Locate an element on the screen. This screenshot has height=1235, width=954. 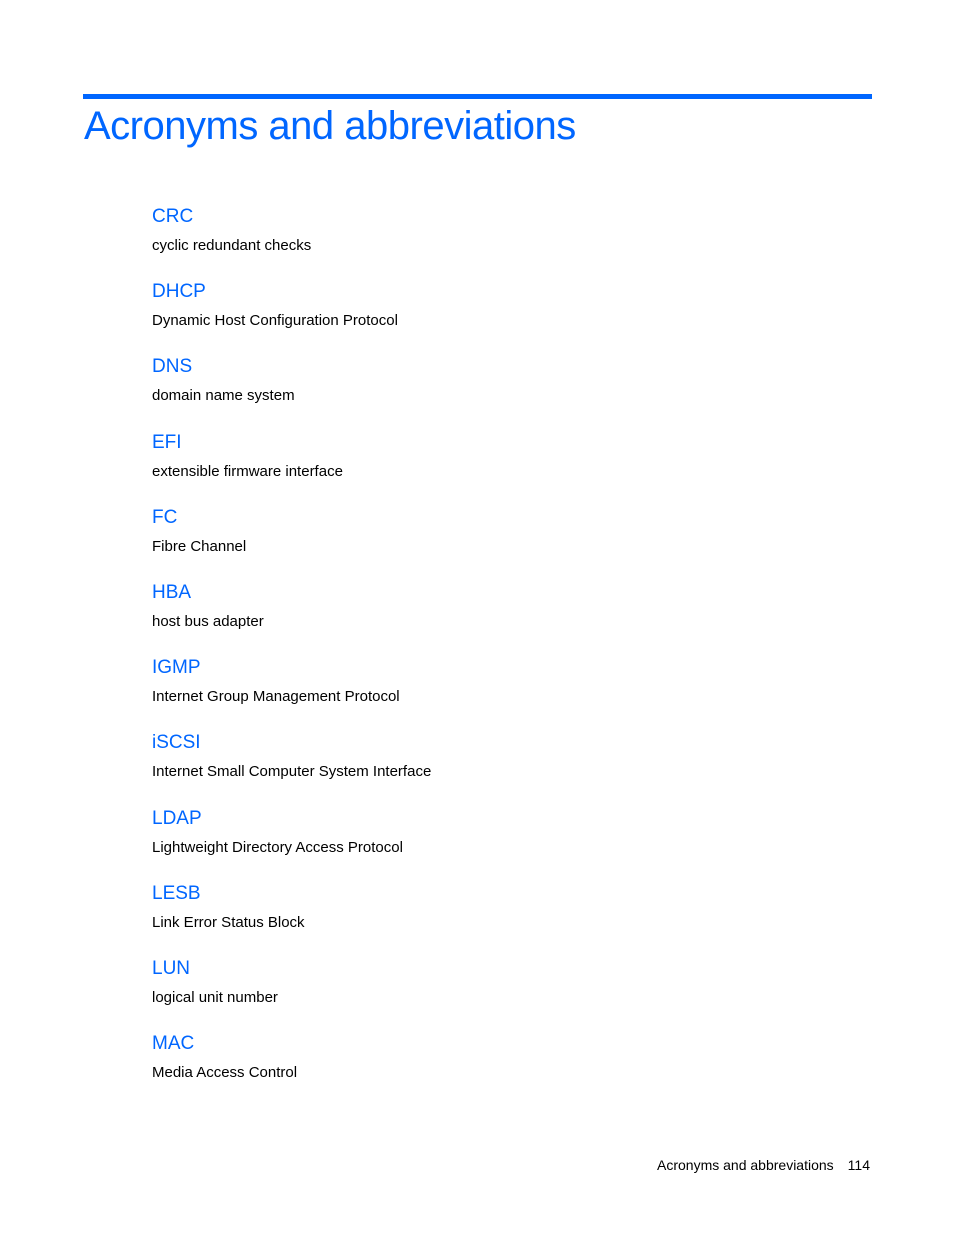
glossary-entry: MAC Media Access Control is located at coordinates (291, 1068).